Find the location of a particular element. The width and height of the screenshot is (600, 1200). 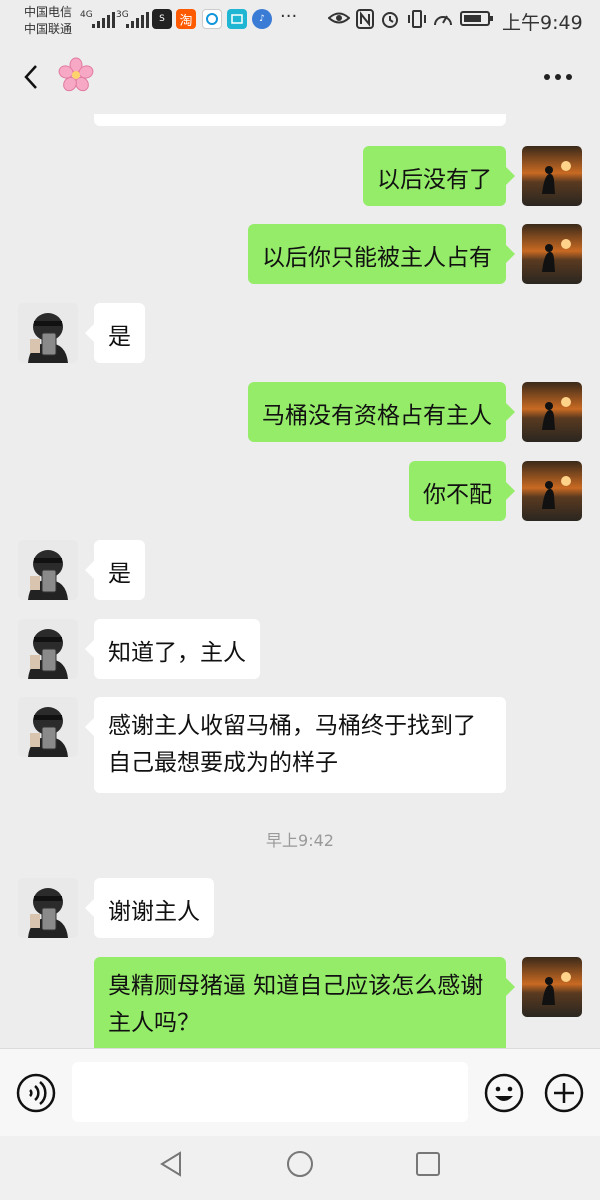

more-options-button is located at coordinates (558, 76).